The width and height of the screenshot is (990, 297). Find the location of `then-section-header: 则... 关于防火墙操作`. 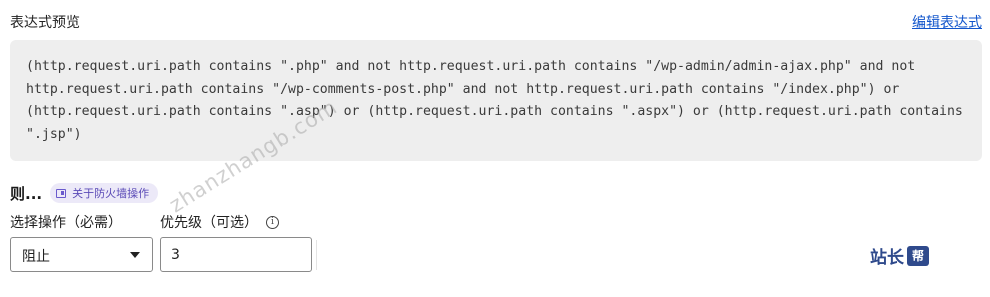

then-section-header: 则... 关于防火墙操作 is located at coordinates (84, 193).